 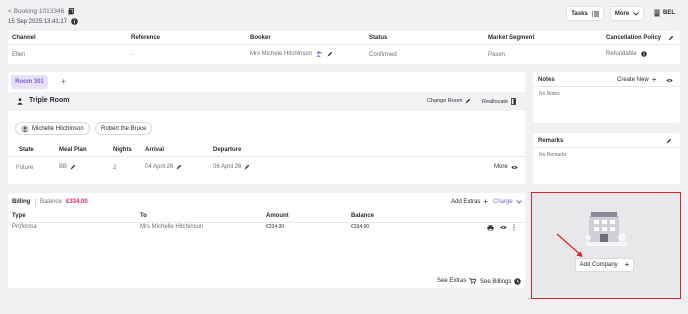 I want to click on departure-cell: 06 April 26, so click(x=231, y=167).